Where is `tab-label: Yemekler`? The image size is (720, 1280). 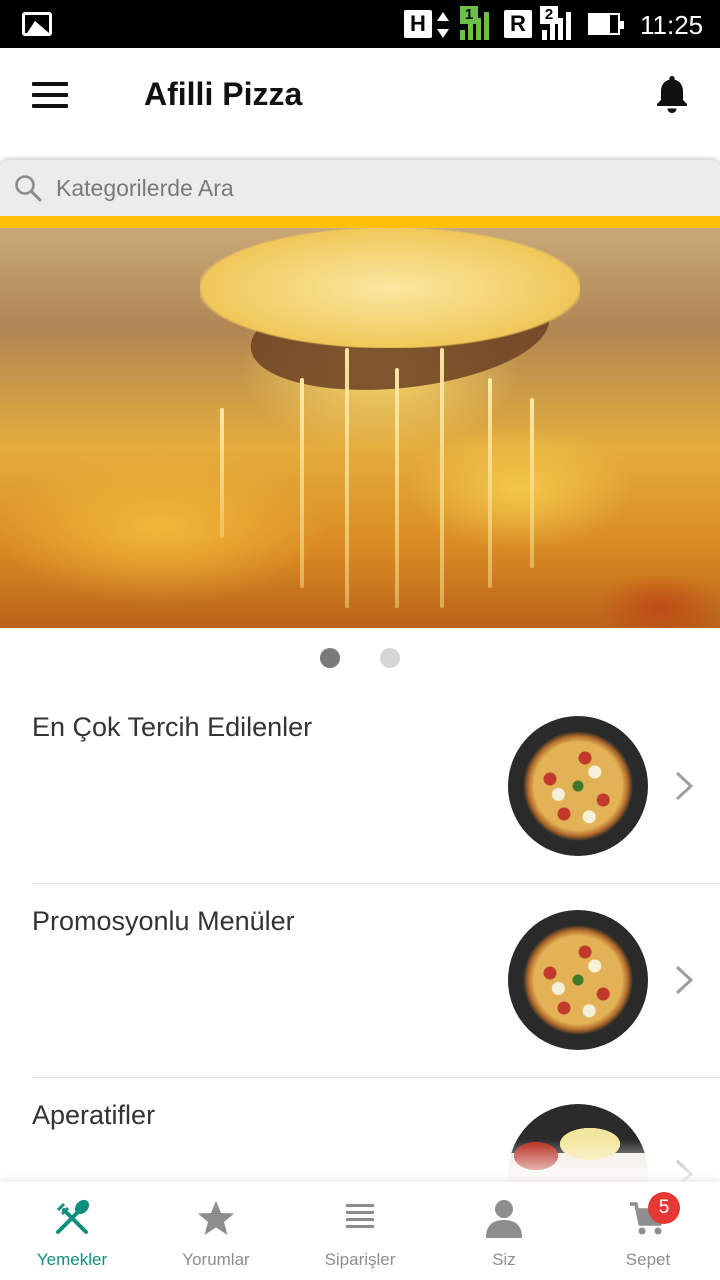
tab-label: Yemekler is located at coordinates (72, 1259).